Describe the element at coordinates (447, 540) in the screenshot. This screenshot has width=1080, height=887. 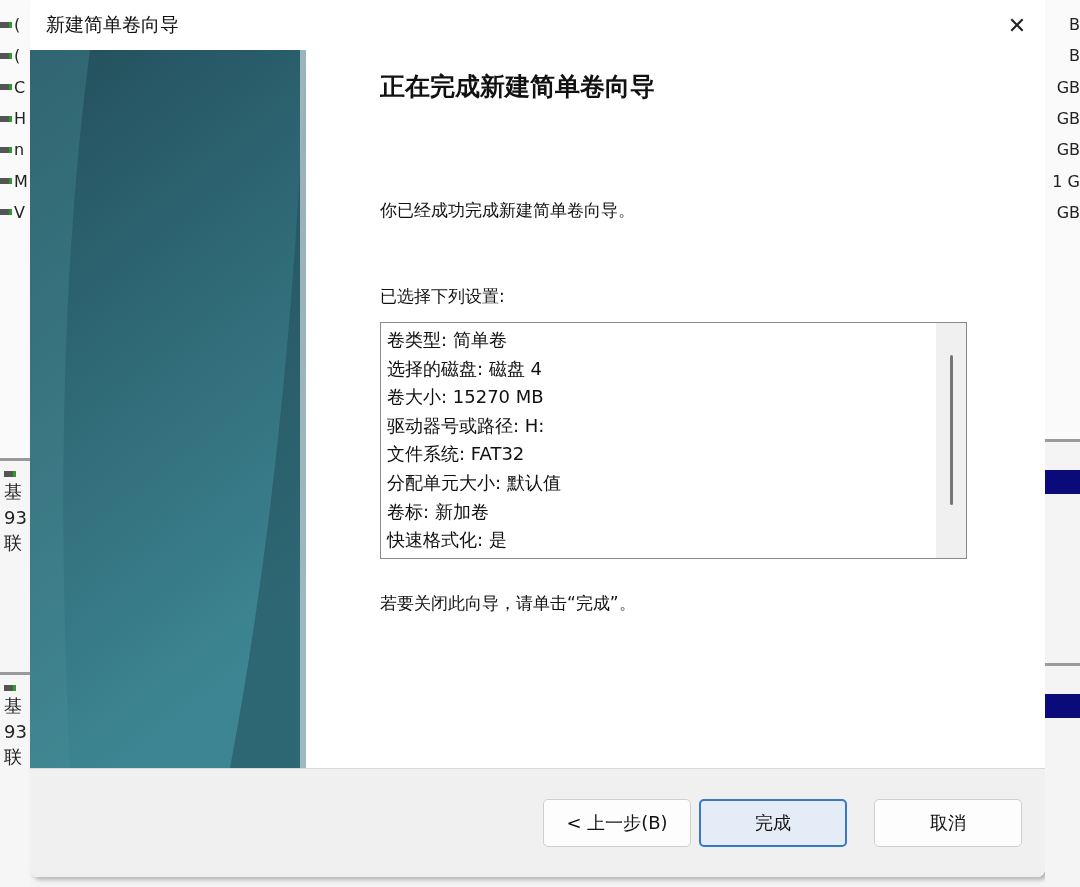
I see `setting-line: 快速格式化: 是` at that location.